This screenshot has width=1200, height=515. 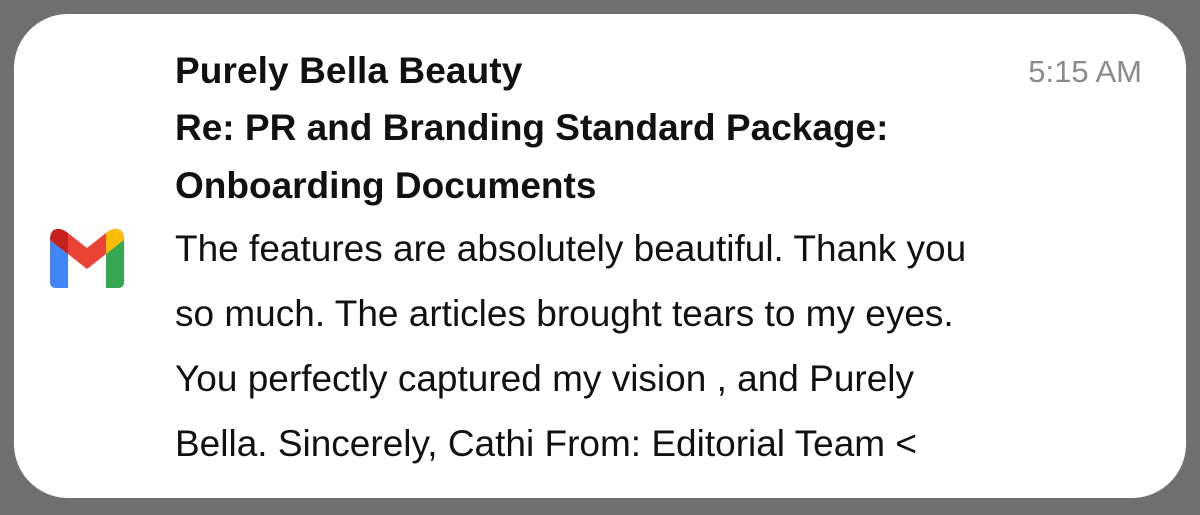 What do you see at coordinates (87, 258) in the screenshot?
I see `gmail-icon` at bounding box center [87, 258].